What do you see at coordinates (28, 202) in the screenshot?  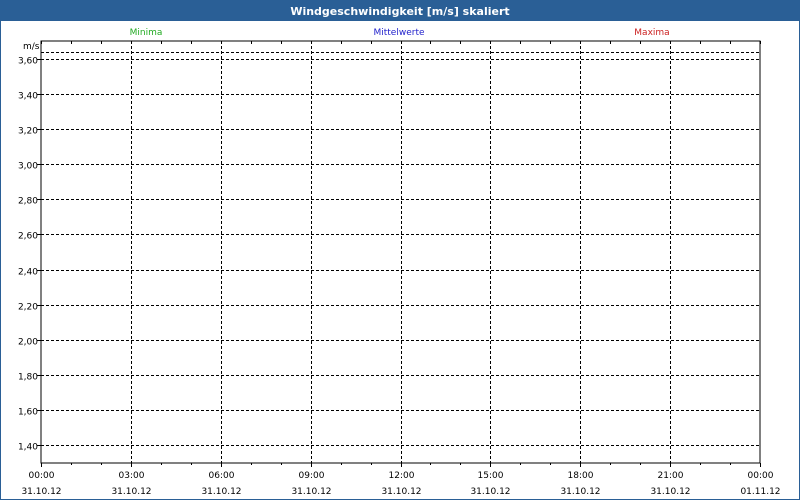 I see `y-tick-label: 2,80` at bounding box center [28, 202].